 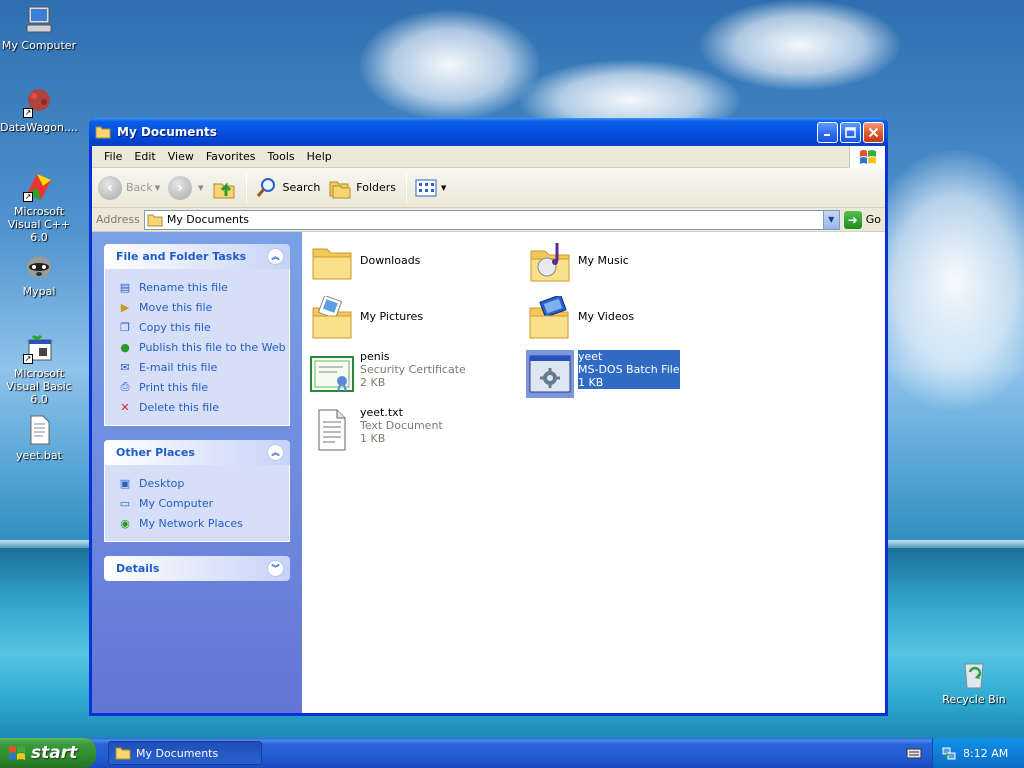 What do you see at coordinates (401, 425) in the screenshot?
I see `file-type: Text Document` at bounding box center [401, 425].